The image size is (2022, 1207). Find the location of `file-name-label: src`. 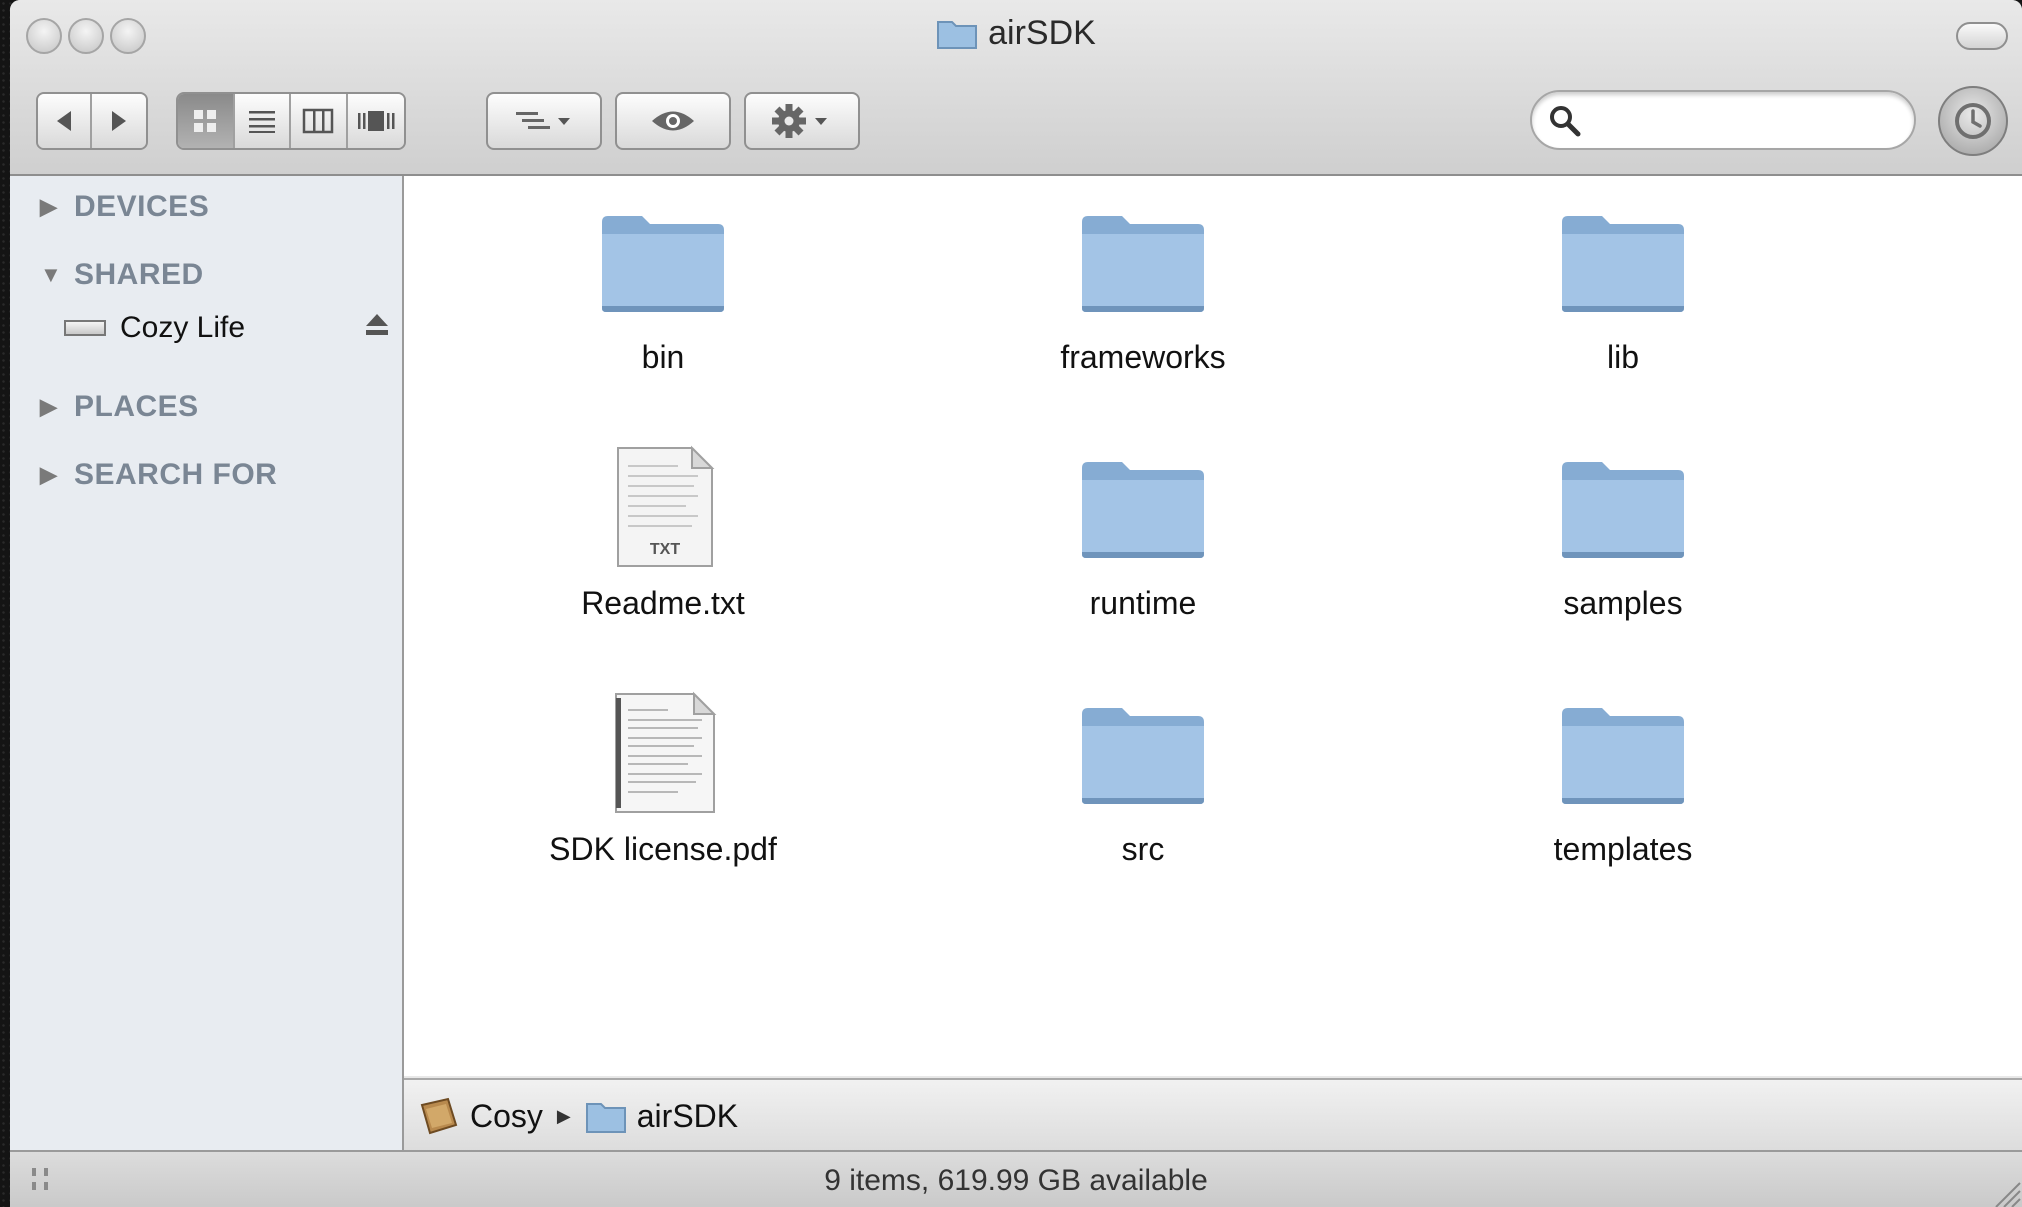

file-name-label: src is located at coordinates (1143, 849).